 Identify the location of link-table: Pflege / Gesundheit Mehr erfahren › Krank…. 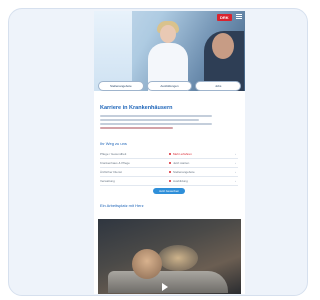
(169, 168).